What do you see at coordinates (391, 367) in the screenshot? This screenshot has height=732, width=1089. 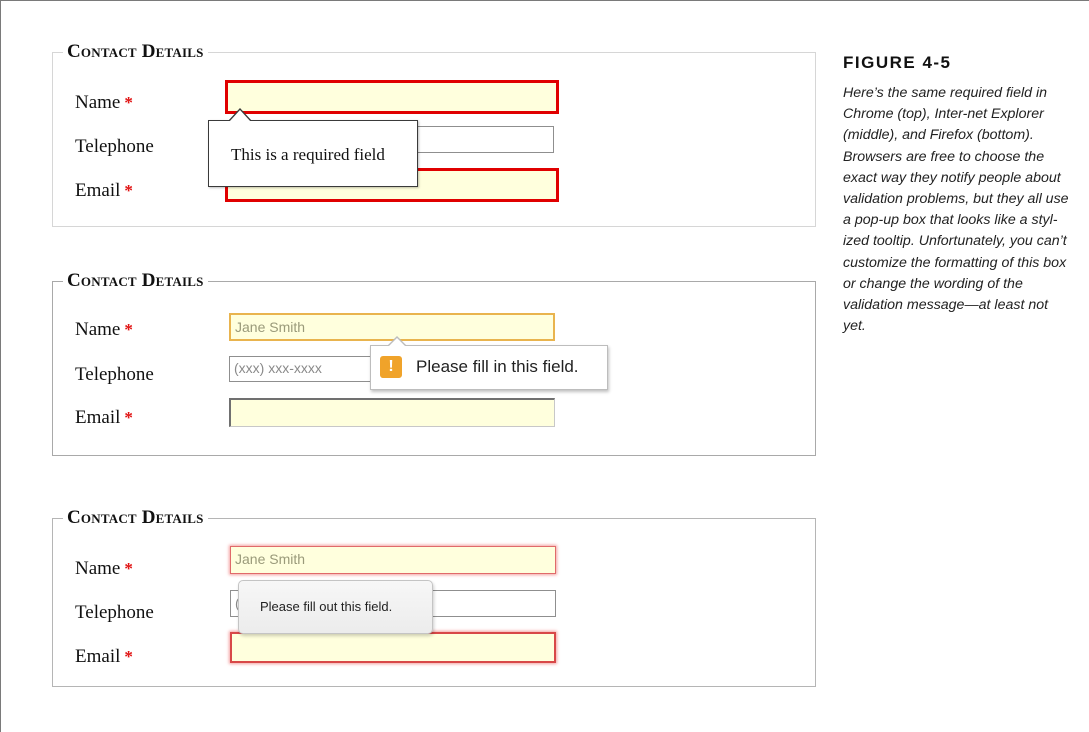 I see `warning-icon: !` at bounding box center [391, 367].